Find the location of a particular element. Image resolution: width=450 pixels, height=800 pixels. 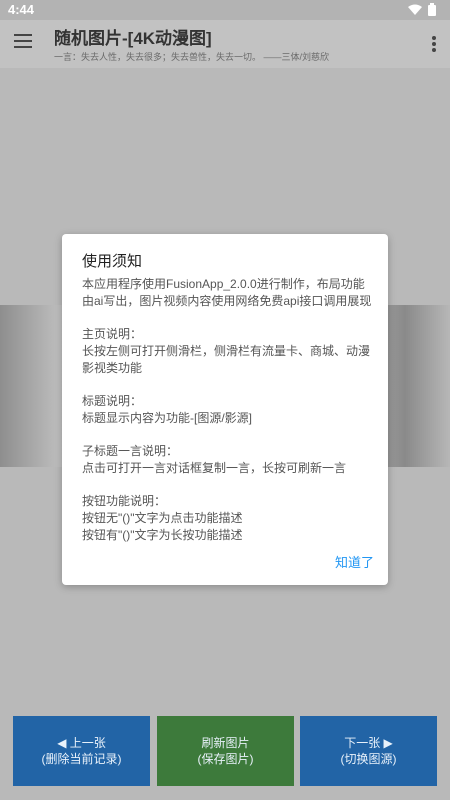

dialog-paragraph-subtitle: 子标题一言说明： 点击可打开一言对话框复制一言，长按可刷新一言 is located at coordinates (214, 459).